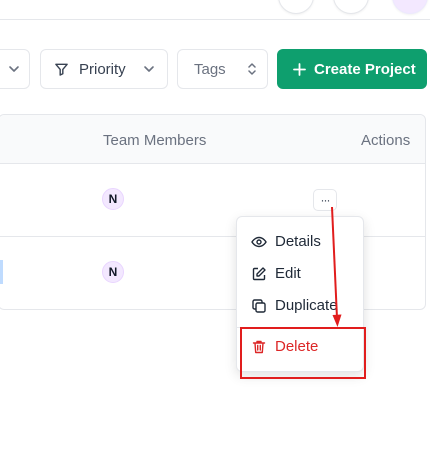  I want to click on annotation-arrow, so click(336, 266).